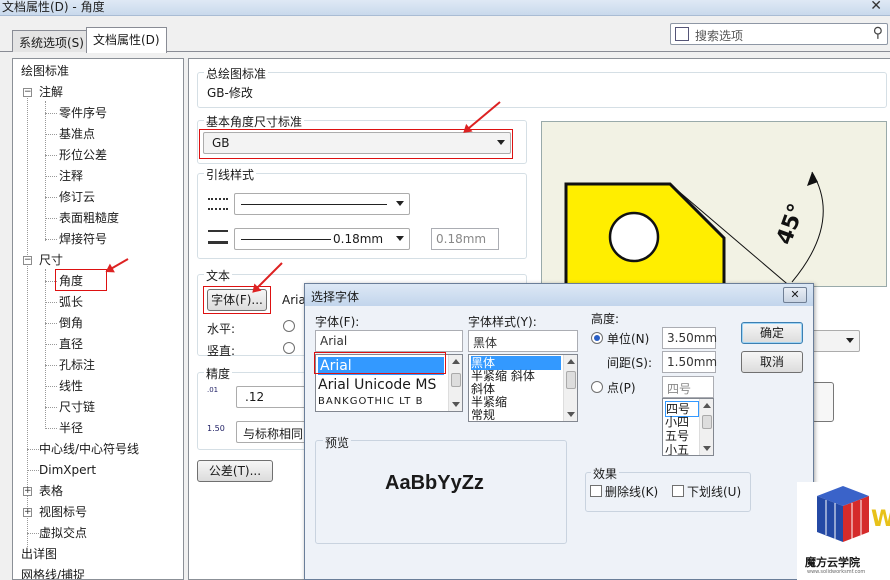 The height and width of the screenshot is (580, 890). What do you see at coordinates (51, 92) in the screenshot?
I see `tree-item-annotations: 注解` at bounding box center [51, 92].